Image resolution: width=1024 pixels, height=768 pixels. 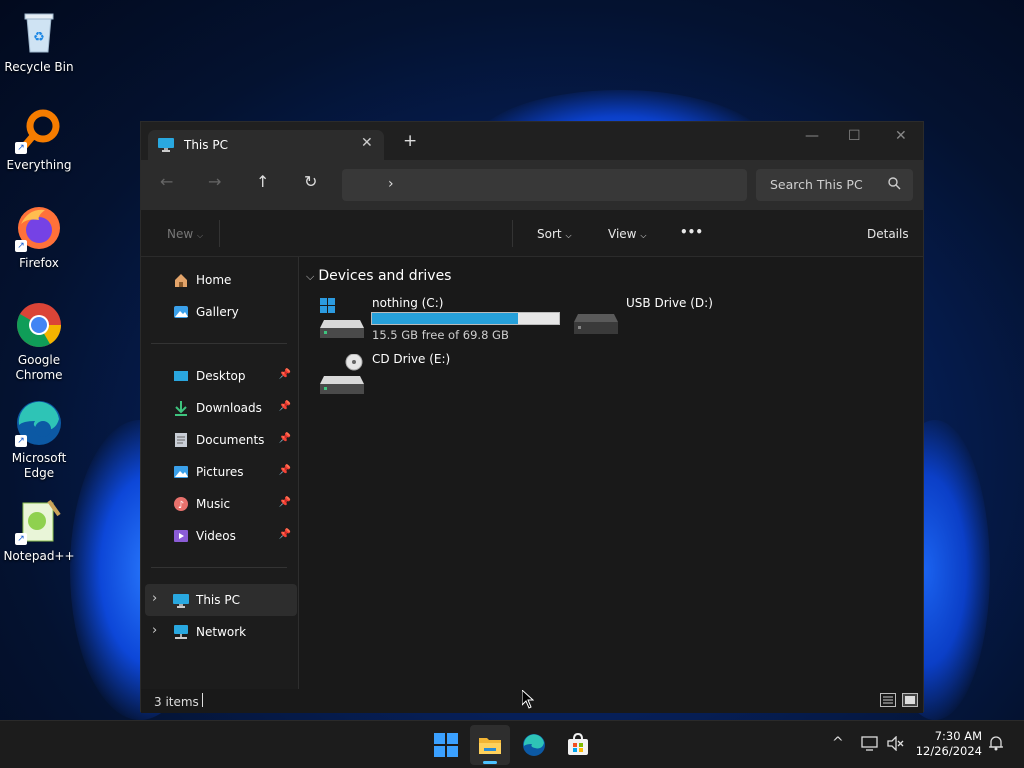 What do you see at coordinates (838, 743) in the screenshot?
I see `show-hidden-icons-button: ^` at bounding box center [838, 743].